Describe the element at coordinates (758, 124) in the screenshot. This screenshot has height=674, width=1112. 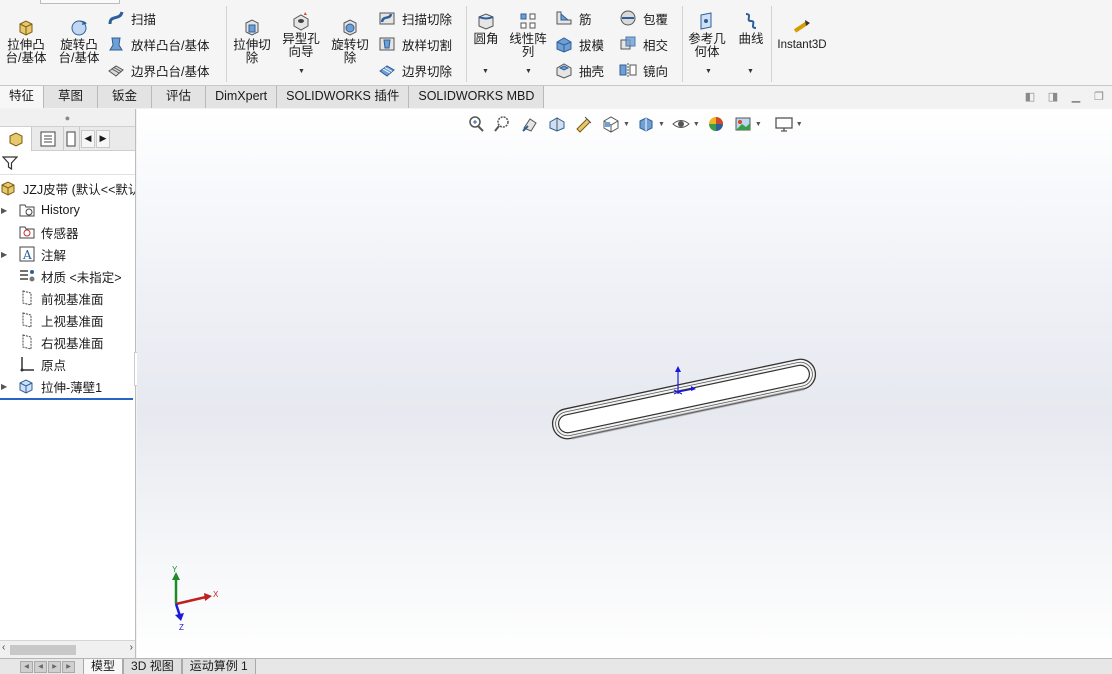
I see `scene-dropdown-icon: ▼` at that location.